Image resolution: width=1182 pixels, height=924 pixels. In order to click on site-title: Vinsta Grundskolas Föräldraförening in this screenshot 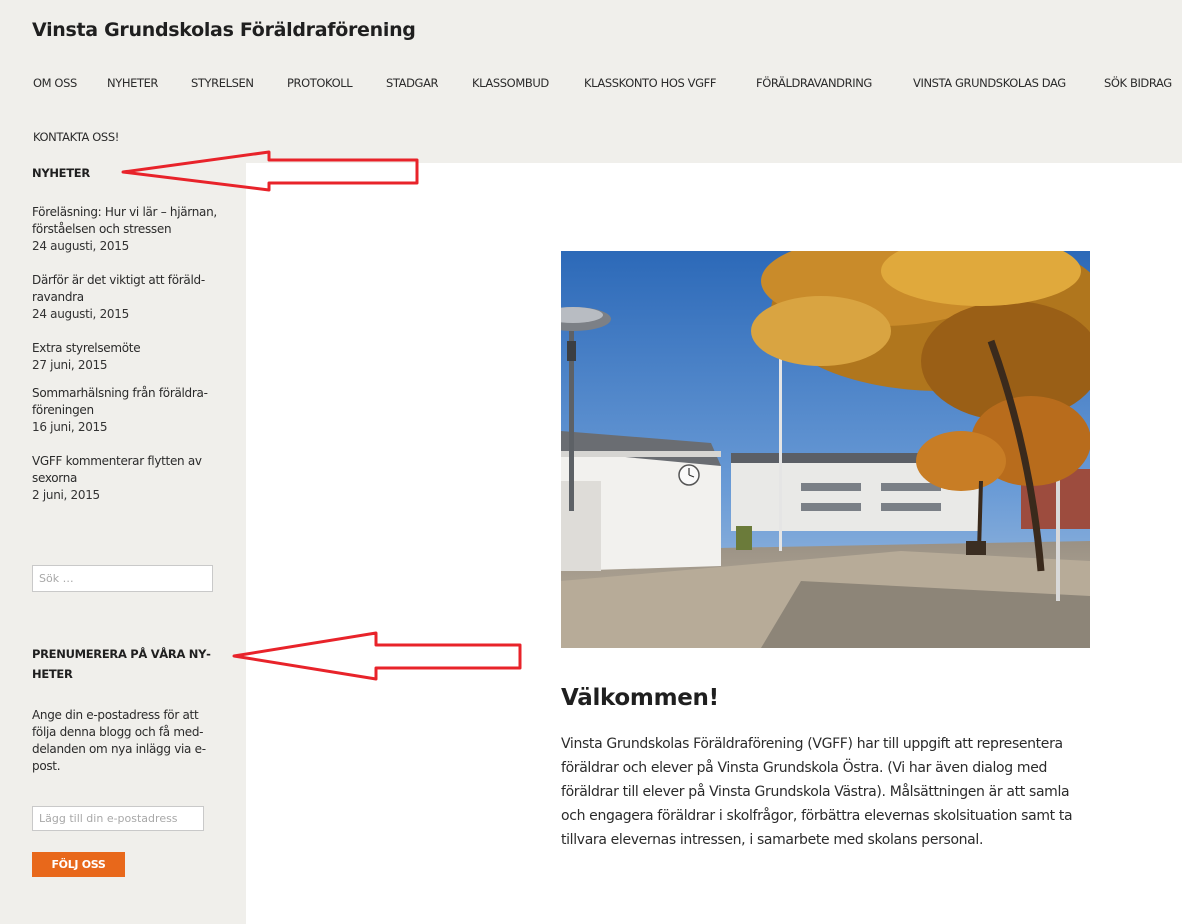, I will do `click(224, 30)`.